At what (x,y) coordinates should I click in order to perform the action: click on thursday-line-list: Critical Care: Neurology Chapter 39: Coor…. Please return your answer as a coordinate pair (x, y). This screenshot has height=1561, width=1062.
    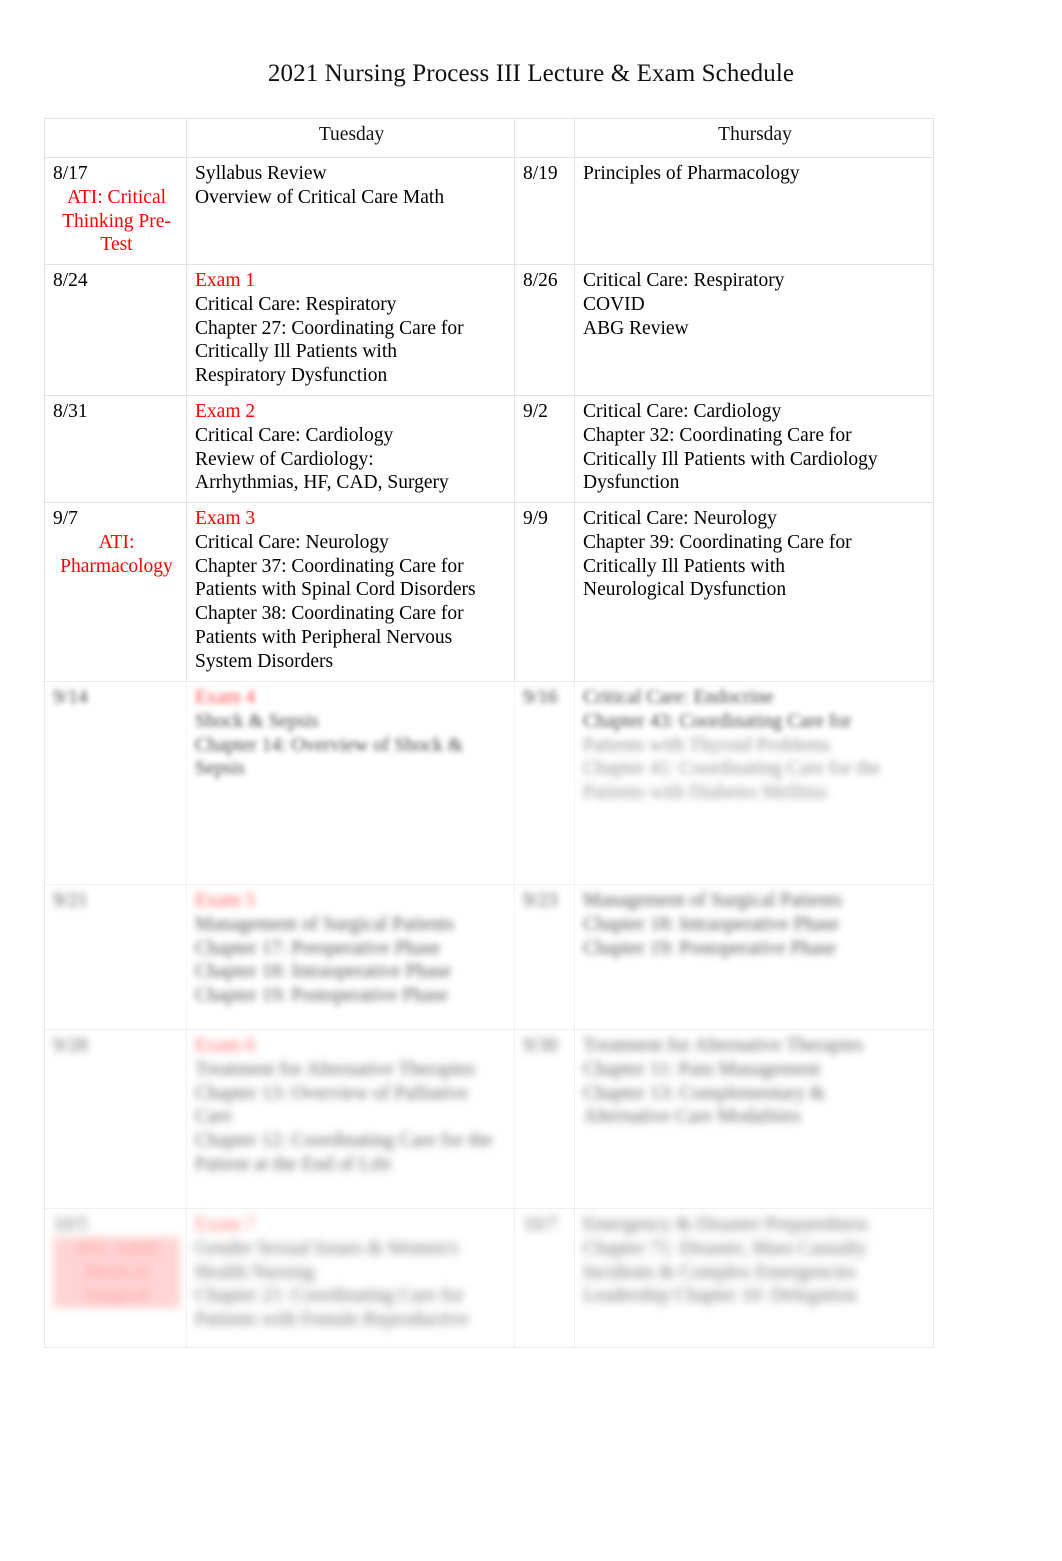
    Looking at the image, I should click on (755, 554).